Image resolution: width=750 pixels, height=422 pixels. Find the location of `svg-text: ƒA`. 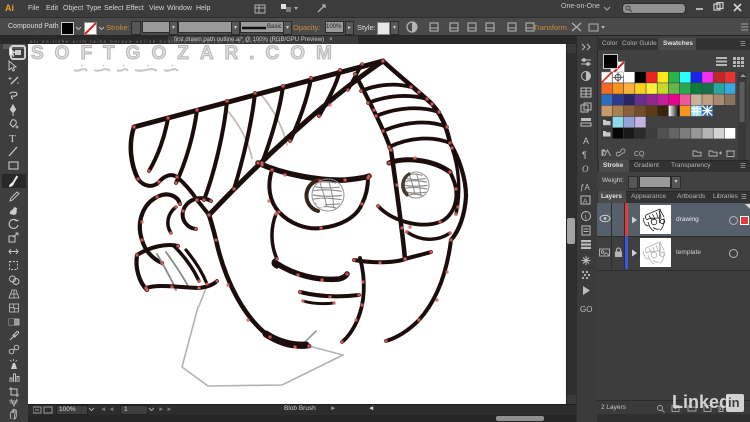

svg-text: ƒA is located at coordinates (585, 187).